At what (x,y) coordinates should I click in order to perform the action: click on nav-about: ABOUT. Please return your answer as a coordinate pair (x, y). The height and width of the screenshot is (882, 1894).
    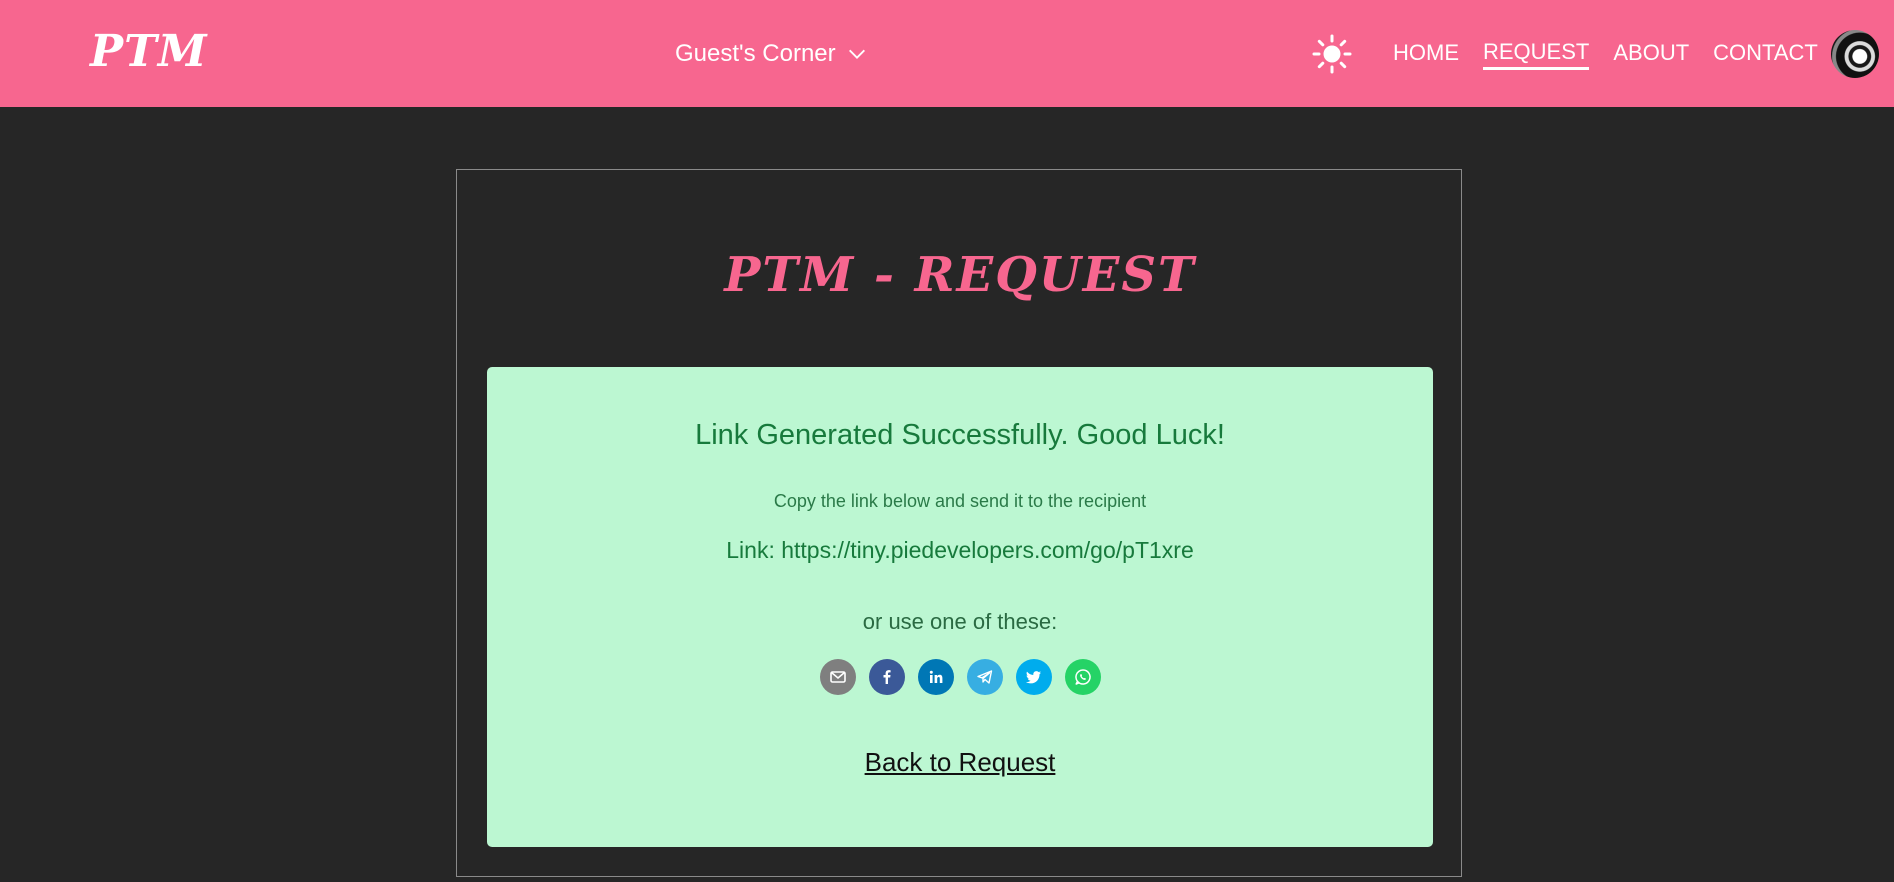
    Looking at the image, I should click on (1651, 54).